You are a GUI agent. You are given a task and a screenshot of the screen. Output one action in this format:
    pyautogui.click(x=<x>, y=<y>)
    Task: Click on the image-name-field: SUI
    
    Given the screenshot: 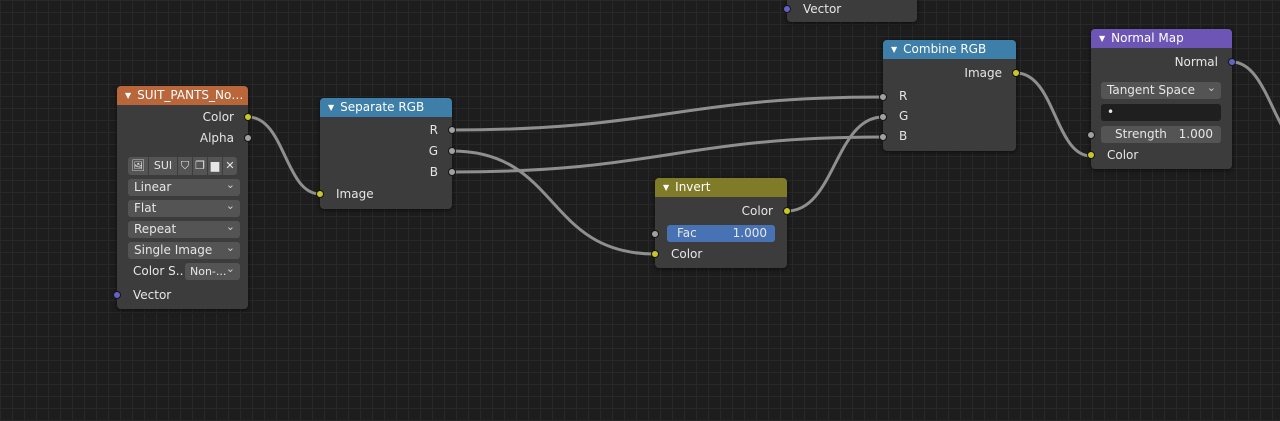 What is the action you would take?
    pyautogui.click(x=163, y=166)
    